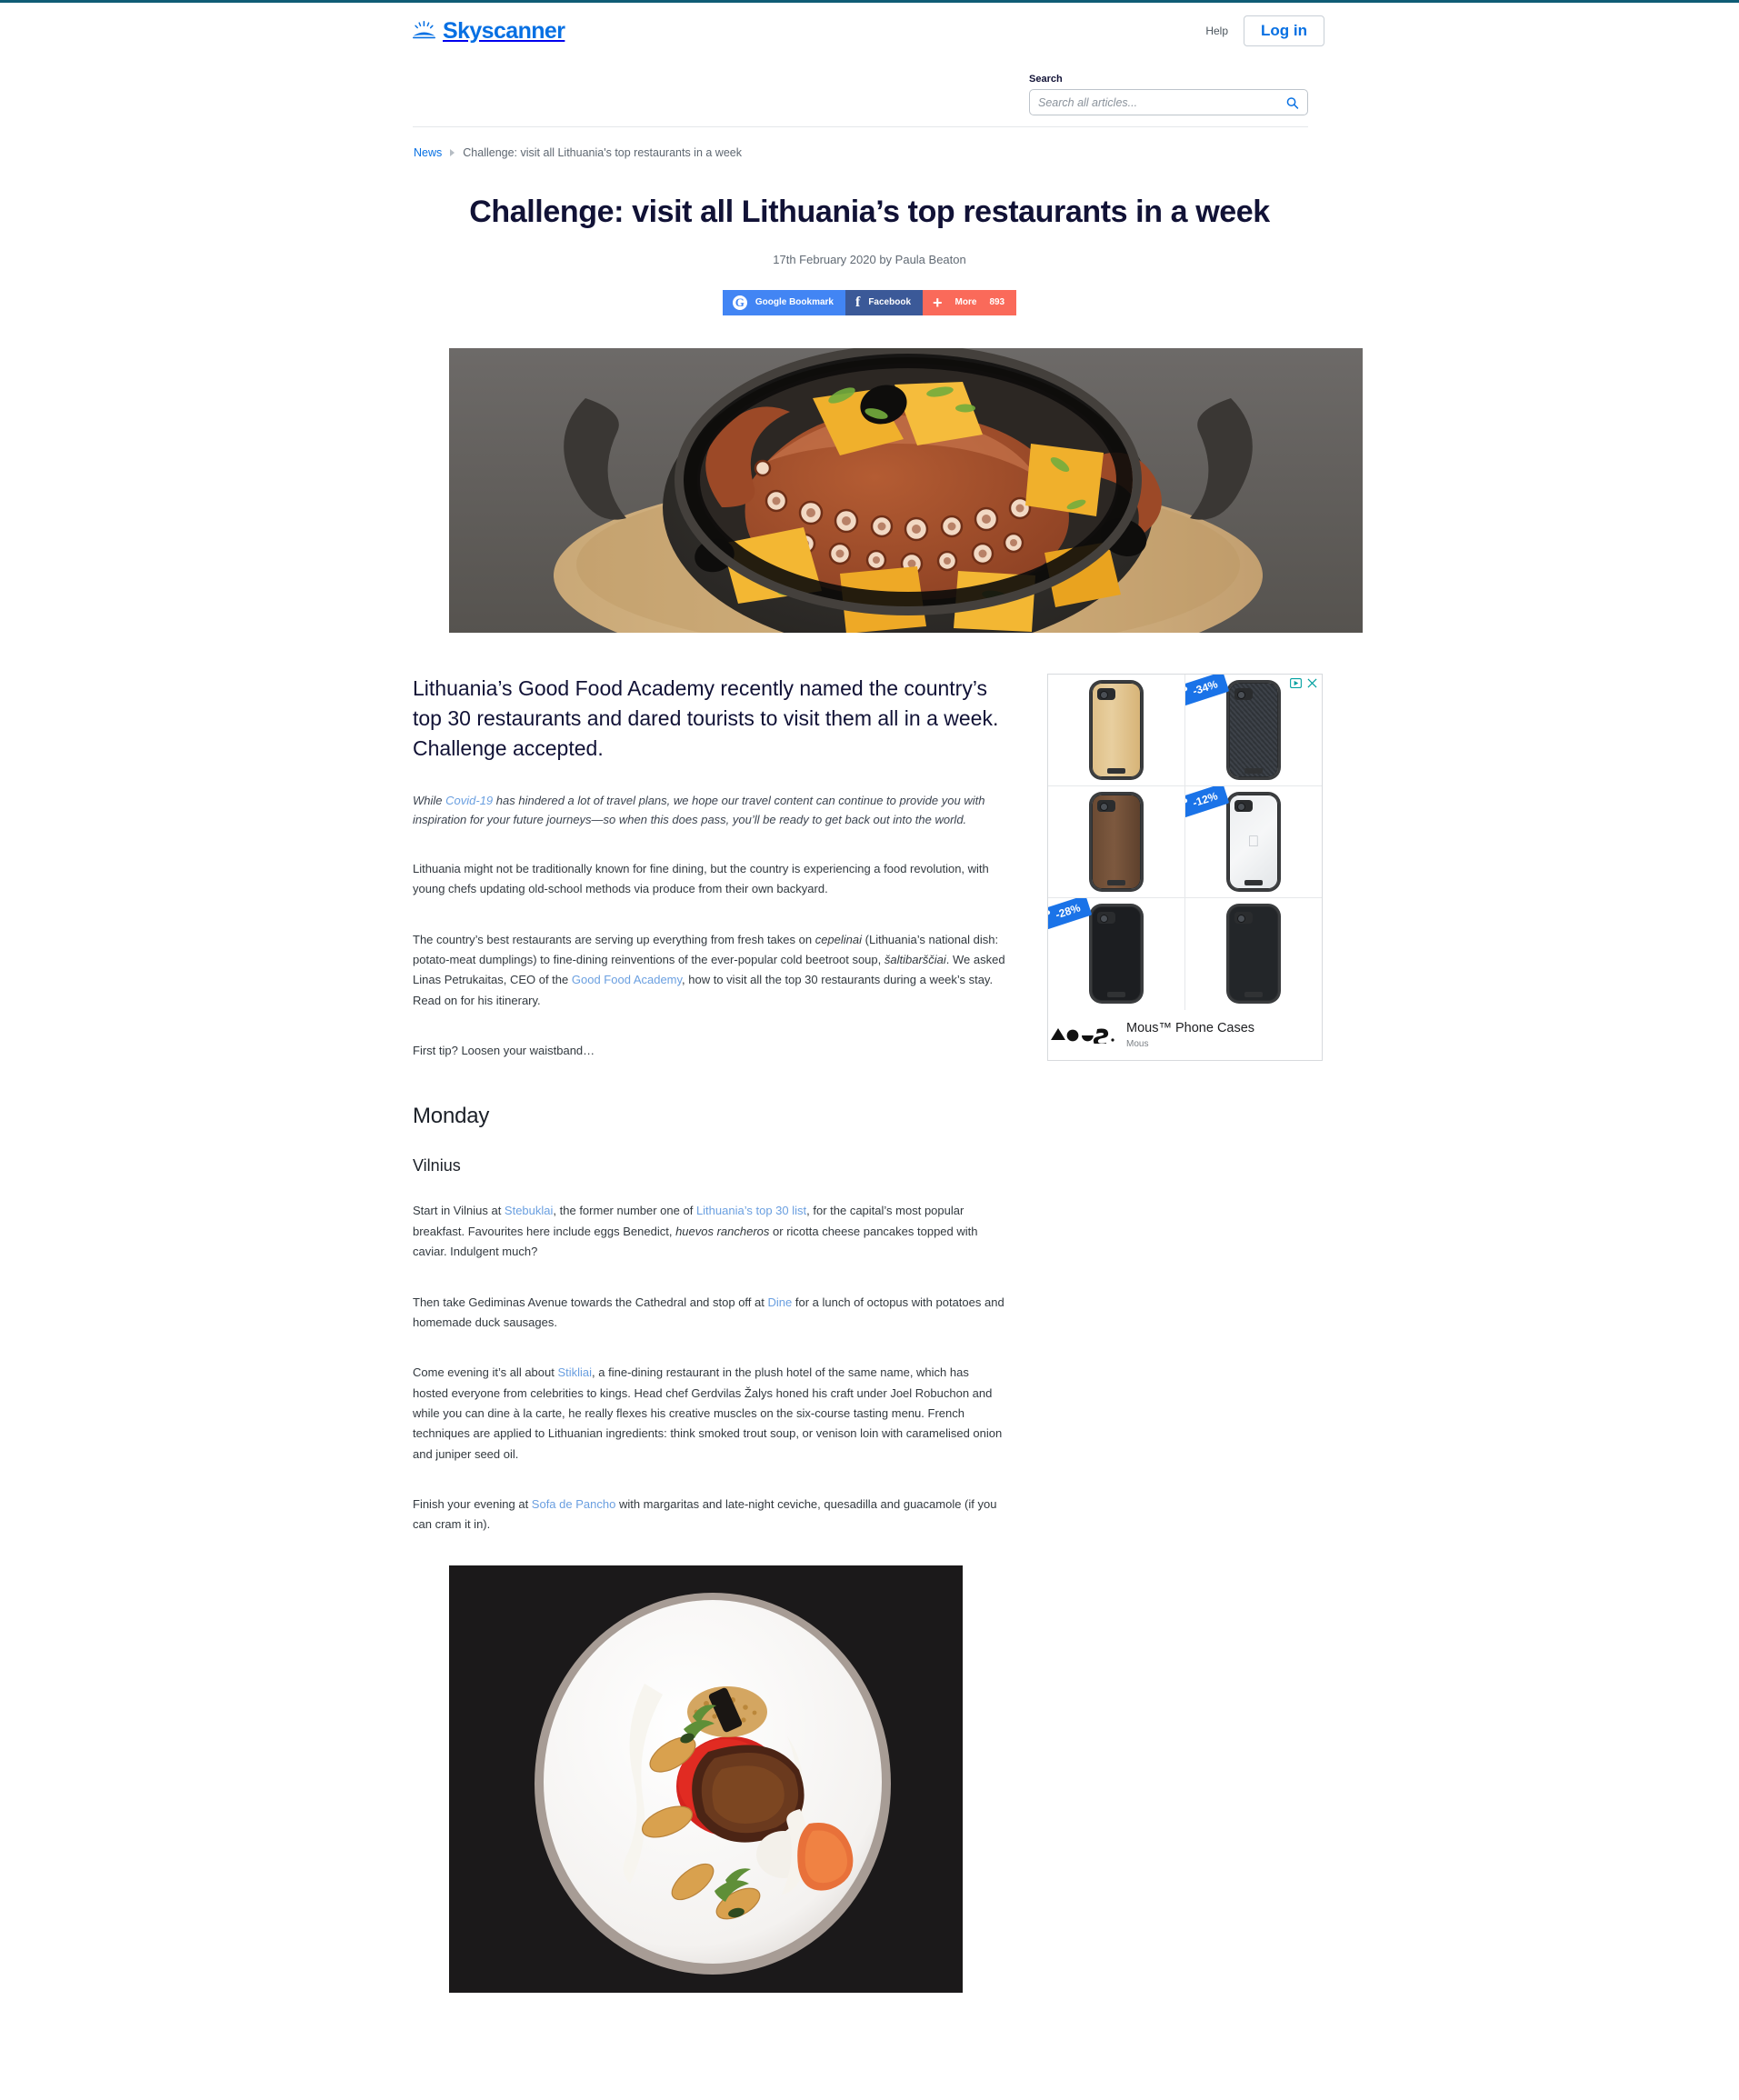  I want to click on advertisement: -34% -12% -28% Mous™ Phone Cases Mous, so click(1185, 867).